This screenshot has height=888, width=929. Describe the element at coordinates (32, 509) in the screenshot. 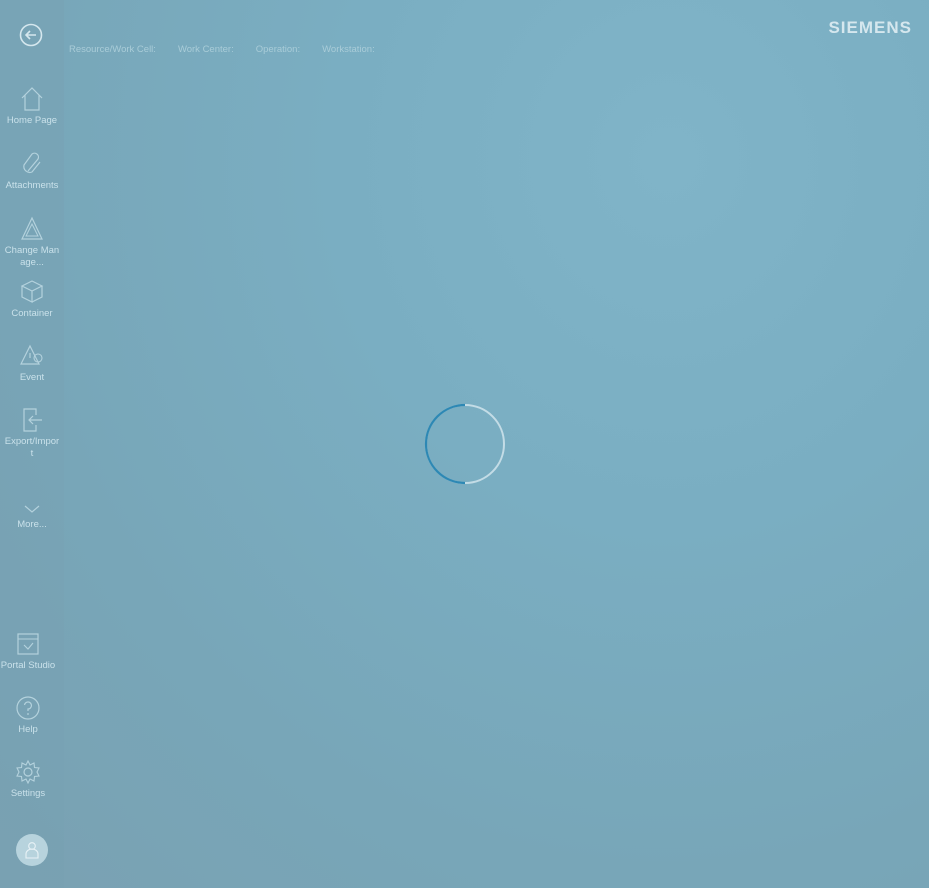

I see `chevron-down-icon` at that location.